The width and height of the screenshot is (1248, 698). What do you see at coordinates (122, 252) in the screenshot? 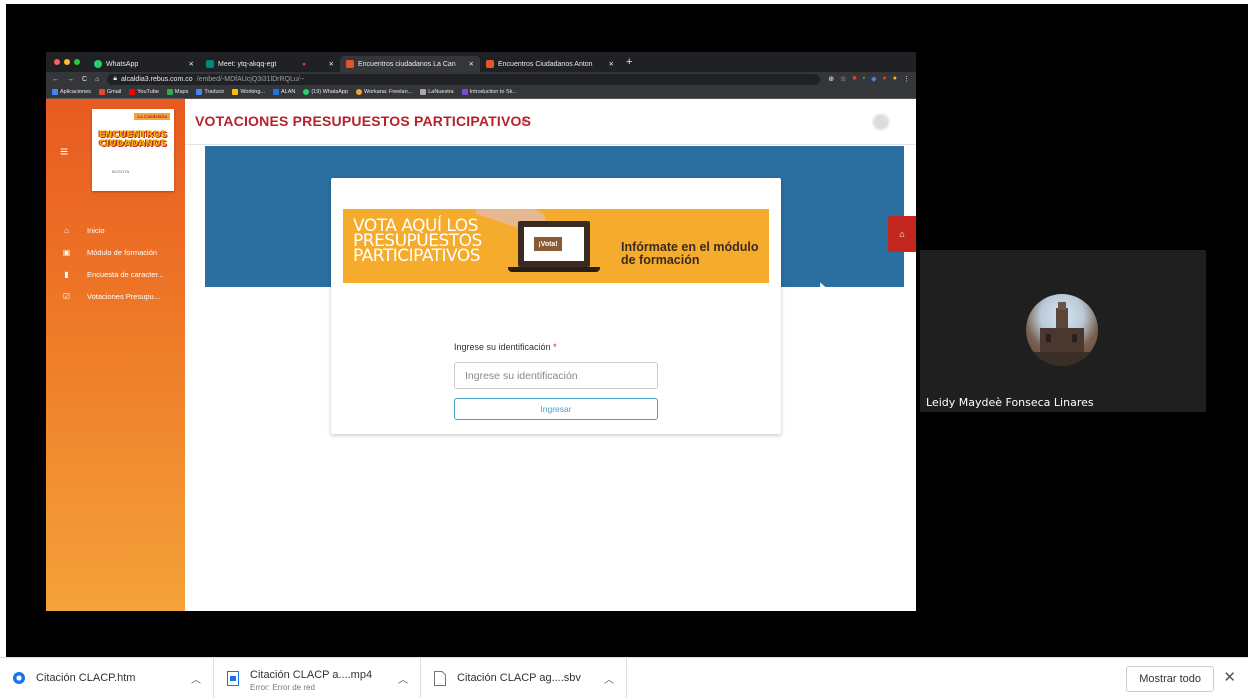
I see `sidebar-item-label: Módulo de formación` at bounding box center [122, 252].